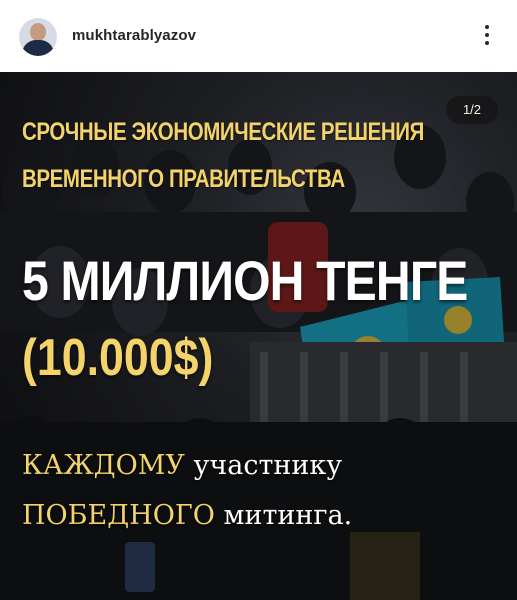 The height and width of the screenshot is (600, 517). What do you see at coordinates (38, 48) in the screenshot?
I see `avatar-suit` at bounding box center [38, 48].